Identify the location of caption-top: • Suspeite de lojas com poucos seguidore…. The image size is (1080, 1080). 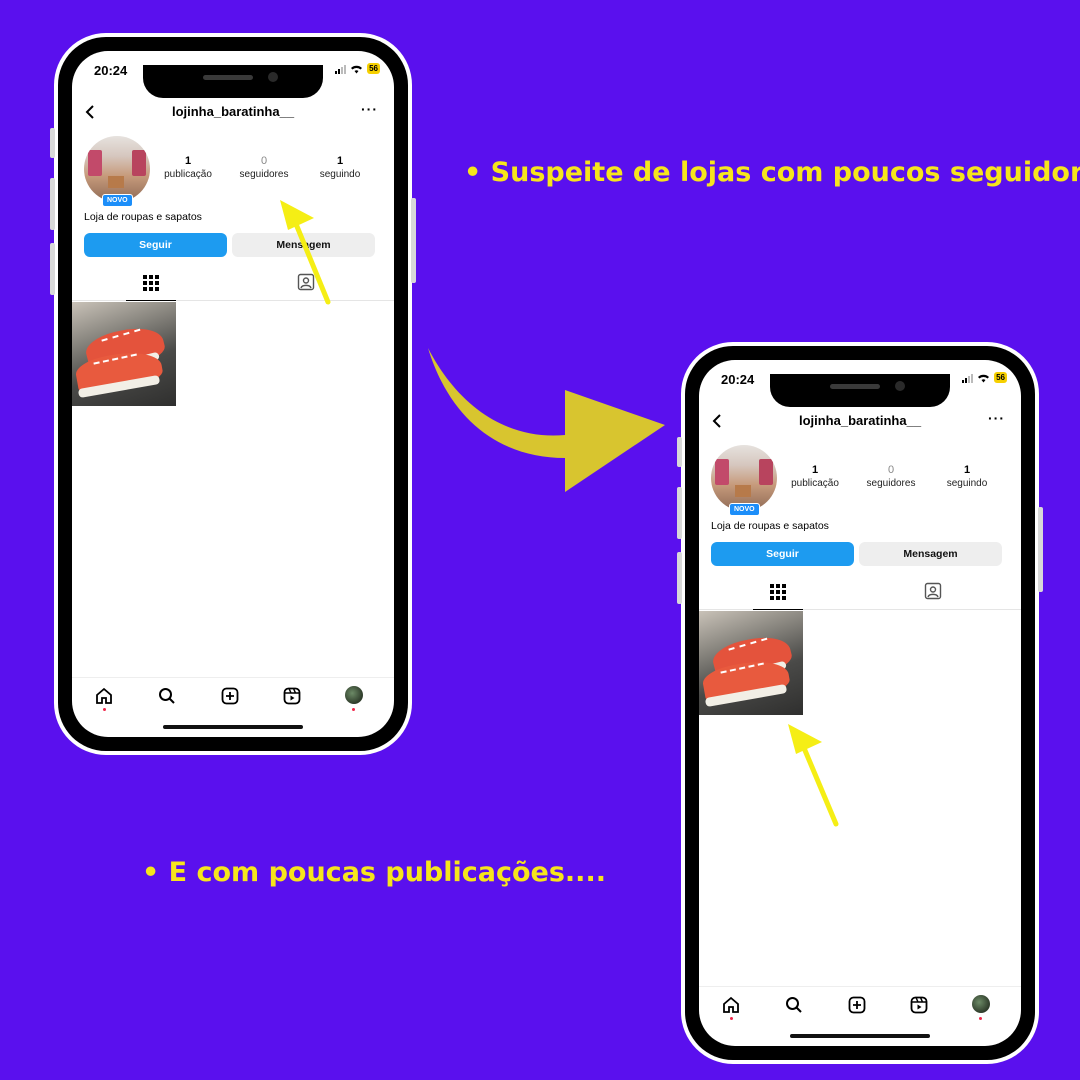
(772, 172).